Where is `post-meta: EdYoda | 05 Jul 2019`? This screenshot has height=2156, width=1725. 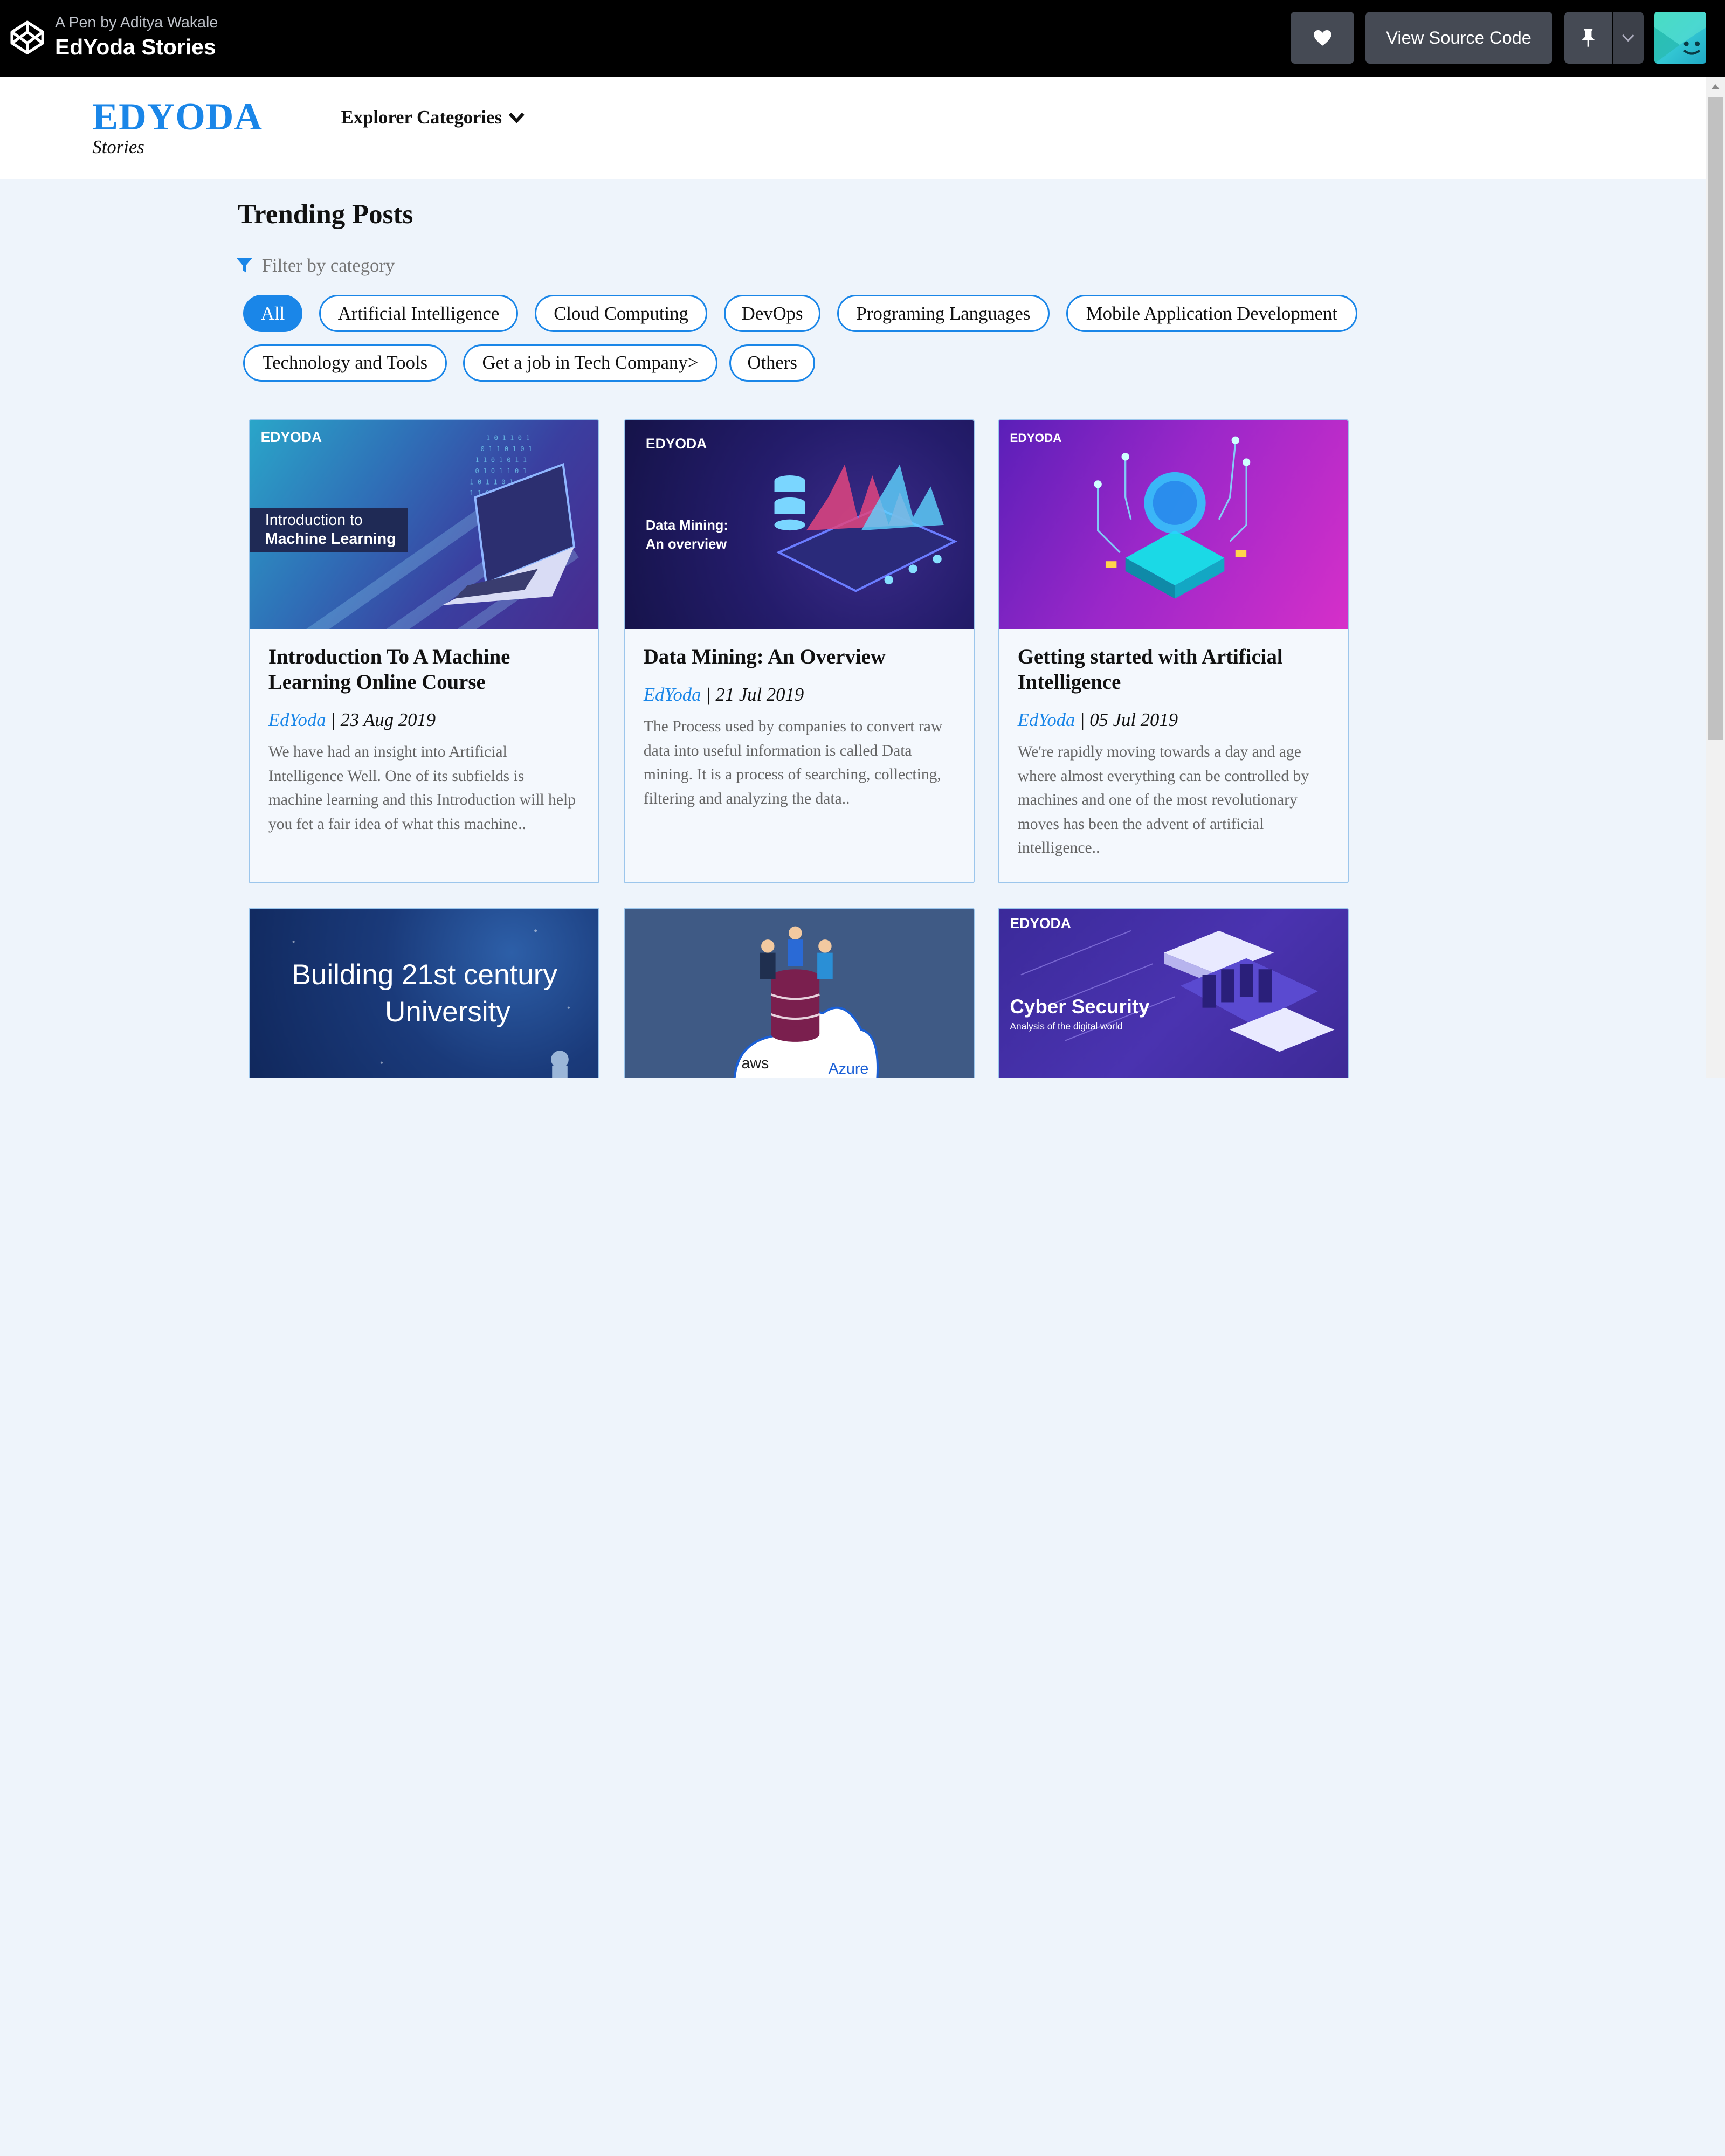 post-meta: EdYoda | 05 Jul 2019 is located at coordinates (1097, 720).